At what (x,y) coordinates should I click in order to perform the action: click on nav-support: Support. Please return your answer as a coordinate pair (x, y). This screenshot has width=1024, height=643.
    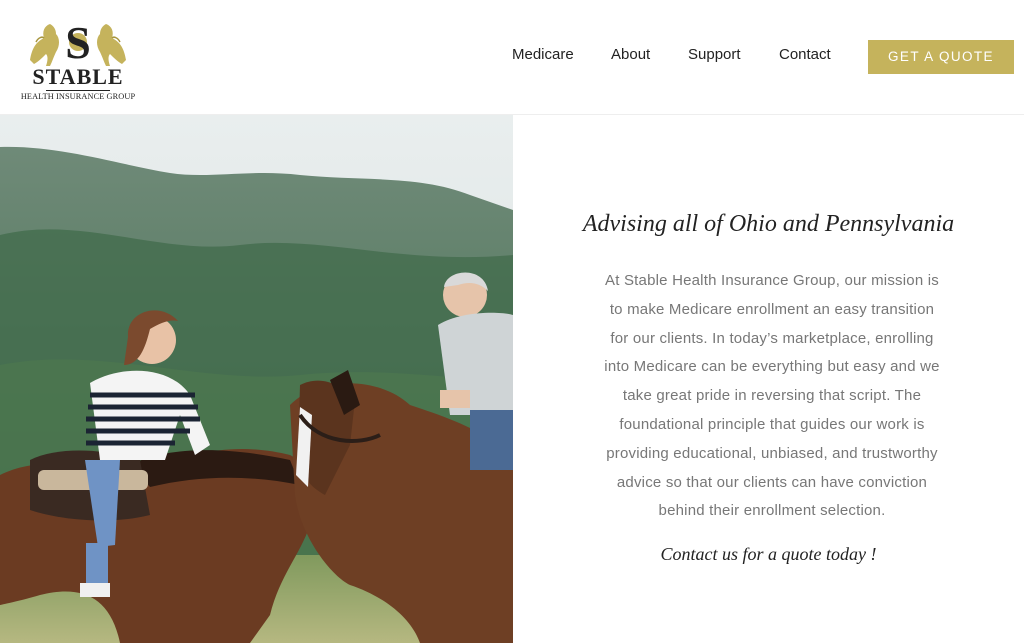
    Looking at the image, I should click on (714, 54).